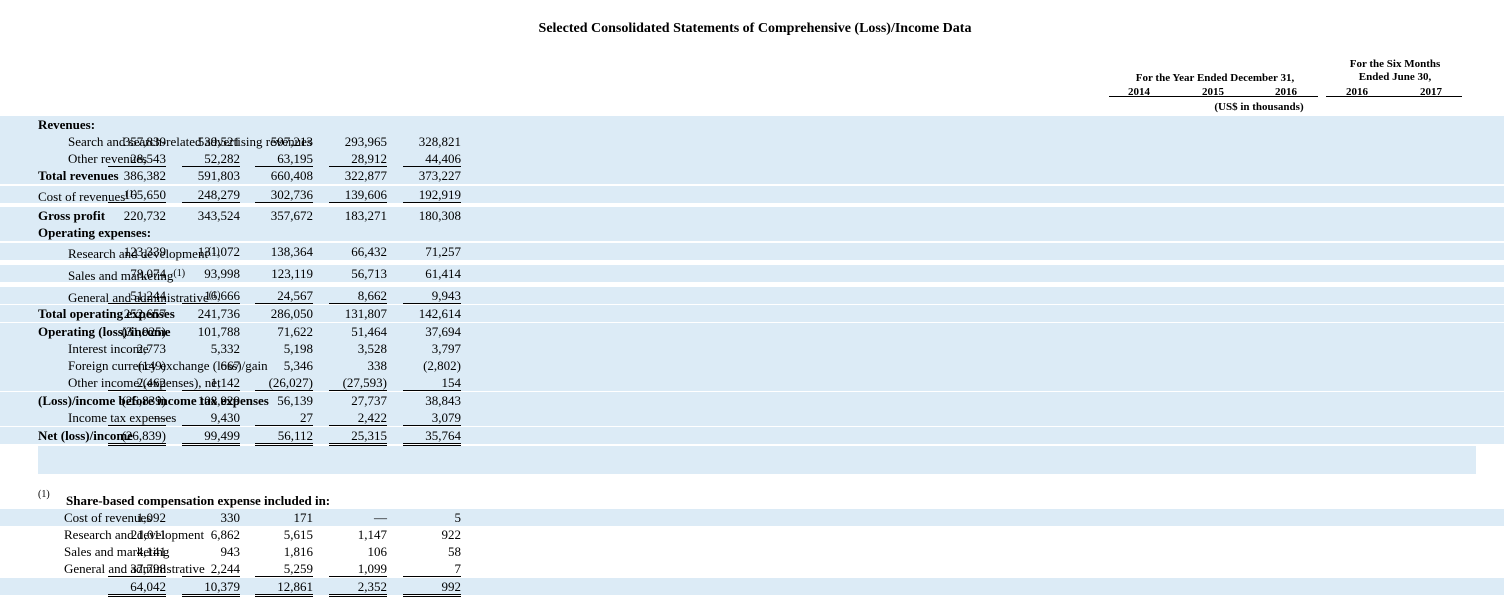 Image resolution: width=1504 pixels, height=611 pixels. I want to click on cell-value: 2,773, so click(151, 348).